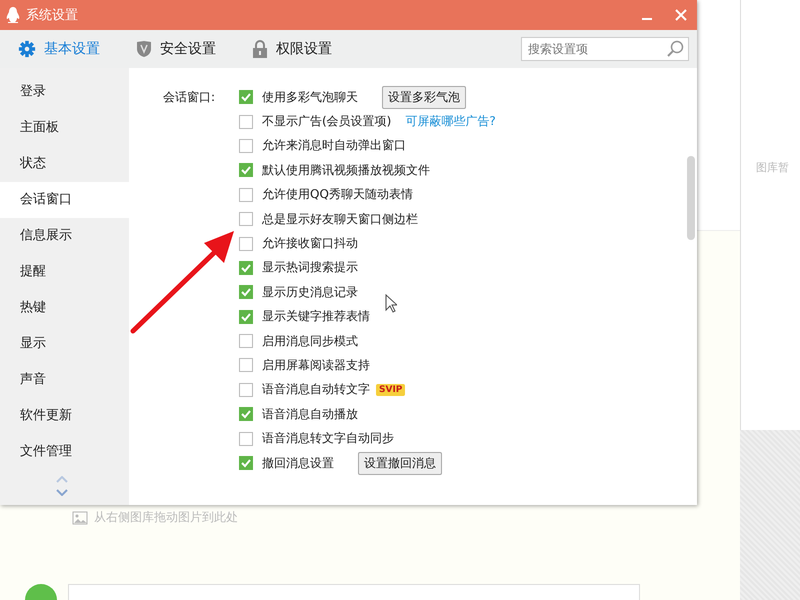 Image resolution: width=800 pixels, height=600 pixels. I want to click on option-label: 允许使用QQ秀聊天随动表情, so click(337, 195).